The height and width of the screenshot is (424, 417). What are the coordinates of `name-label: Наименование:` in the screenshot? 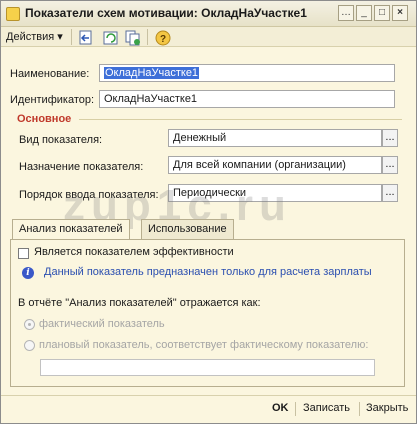 It's located at (50, 74).